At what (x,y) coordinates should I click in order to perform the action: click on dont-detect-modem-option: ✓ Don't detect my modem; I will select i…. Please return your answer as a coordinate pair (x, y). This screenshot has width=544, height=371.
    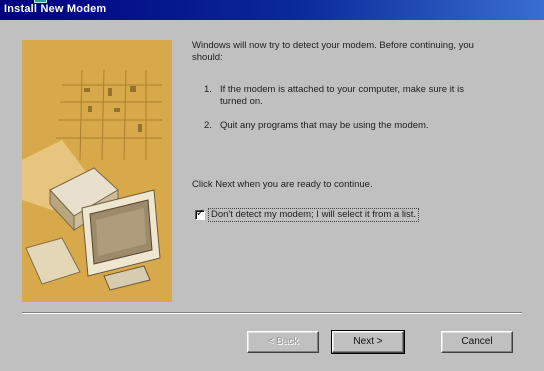
    Looking at the image, I should click on (342, 216).